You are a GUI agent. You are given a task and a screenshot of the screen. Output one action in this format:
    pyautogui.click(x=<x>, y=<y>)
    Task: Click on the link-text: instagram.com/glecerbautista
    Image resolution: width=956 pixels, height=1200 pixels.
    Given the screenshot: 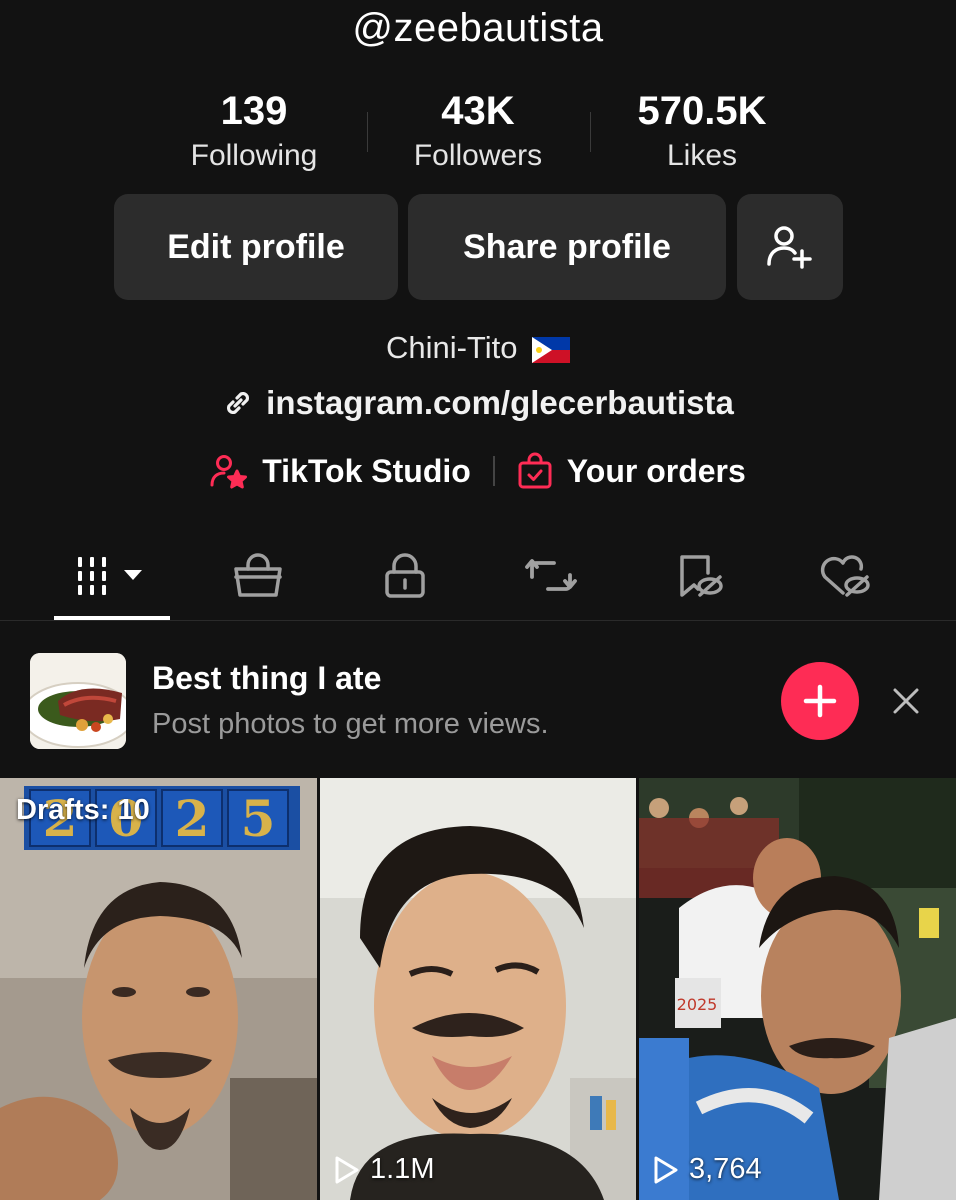 What is the action you would take?
    pyautogui.click(x=500, y=402)
    